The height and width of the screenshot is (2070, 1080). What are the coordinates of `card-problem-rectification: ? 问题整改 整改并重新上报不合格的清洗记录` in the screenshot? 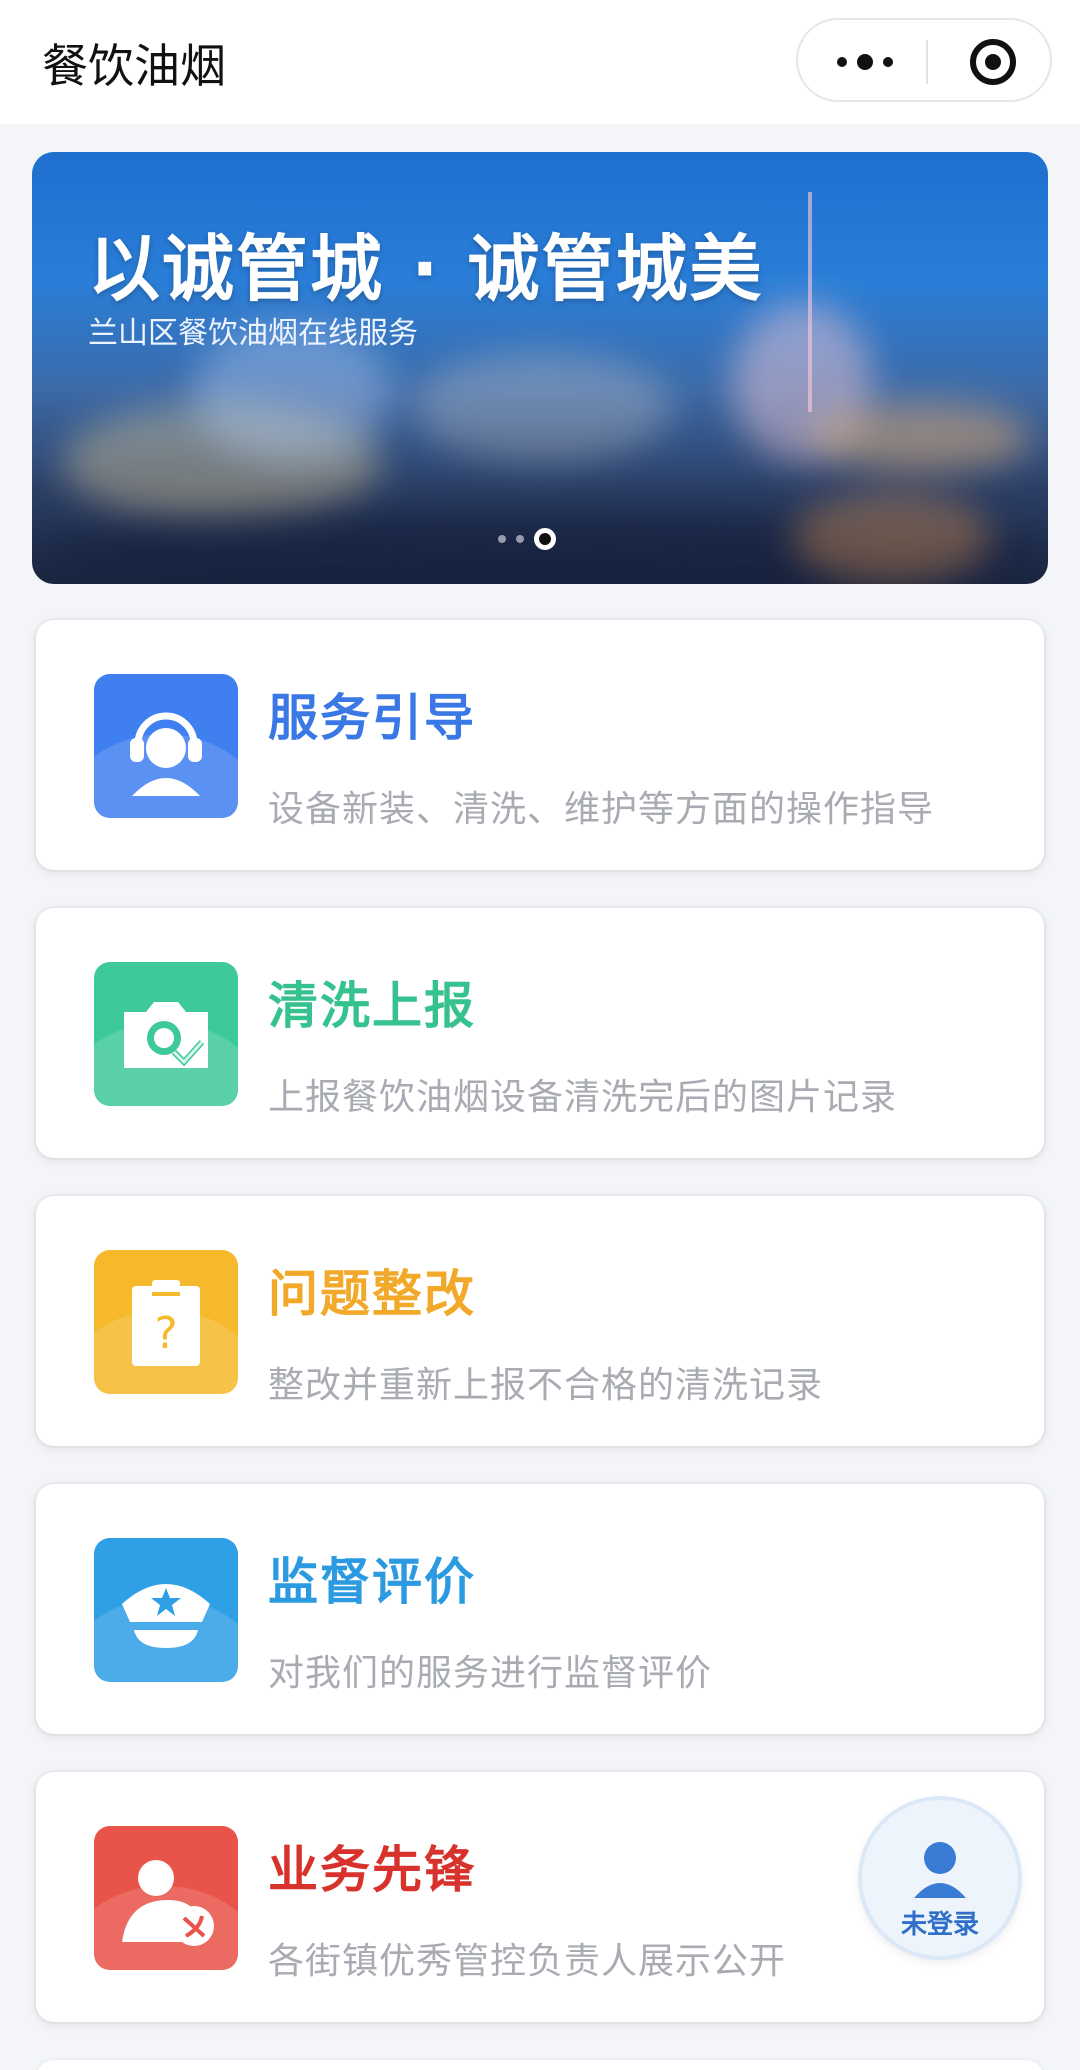 It's located at (540, 1321).